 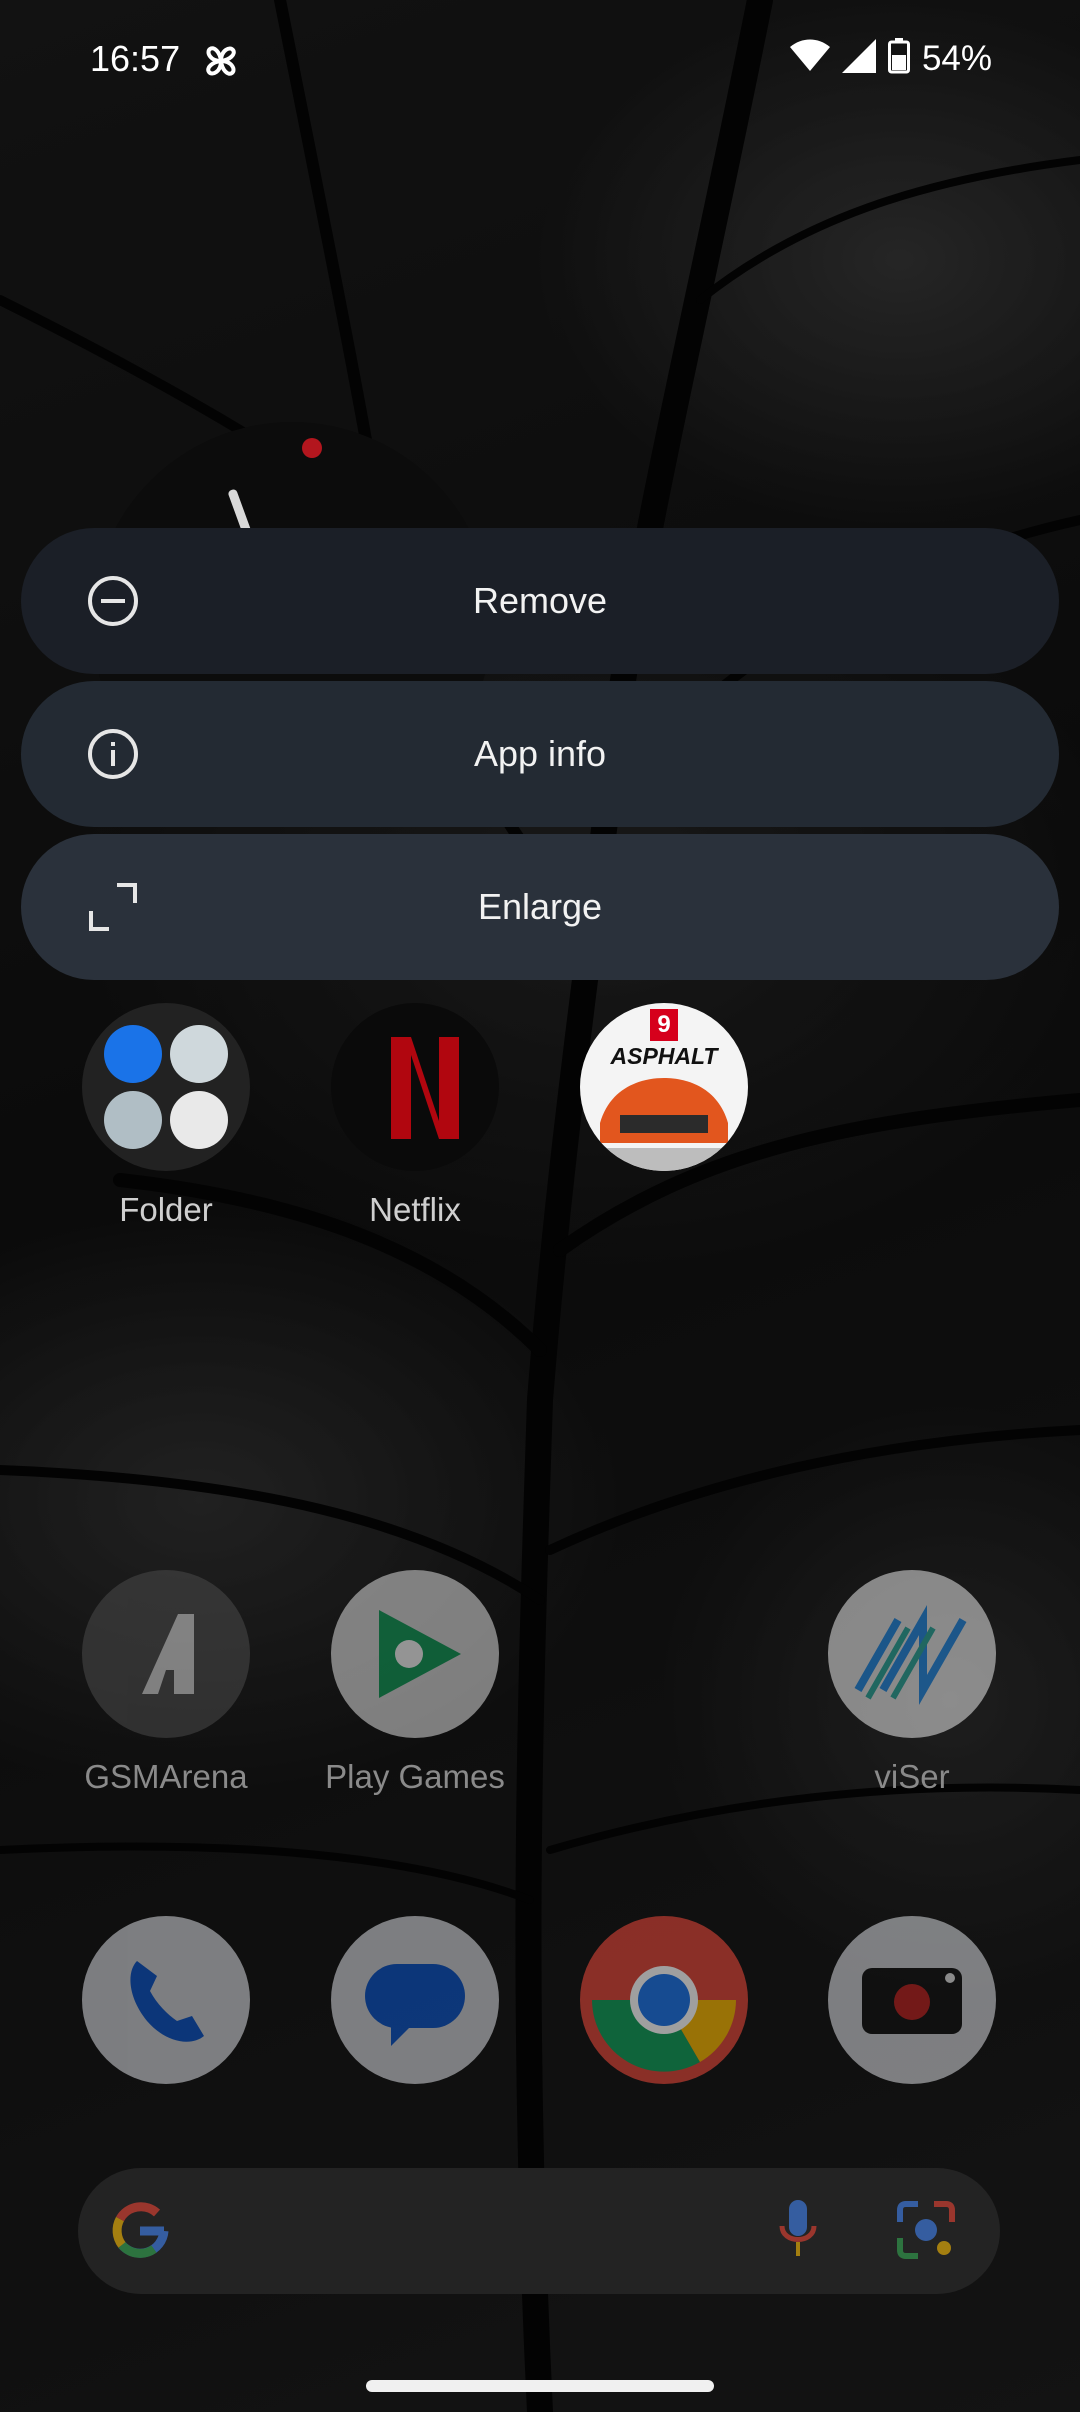 What do you see at coordinates (415, 1654) in the screenshot?
I see `play-games-icon` at bounding box center [415, 1654].